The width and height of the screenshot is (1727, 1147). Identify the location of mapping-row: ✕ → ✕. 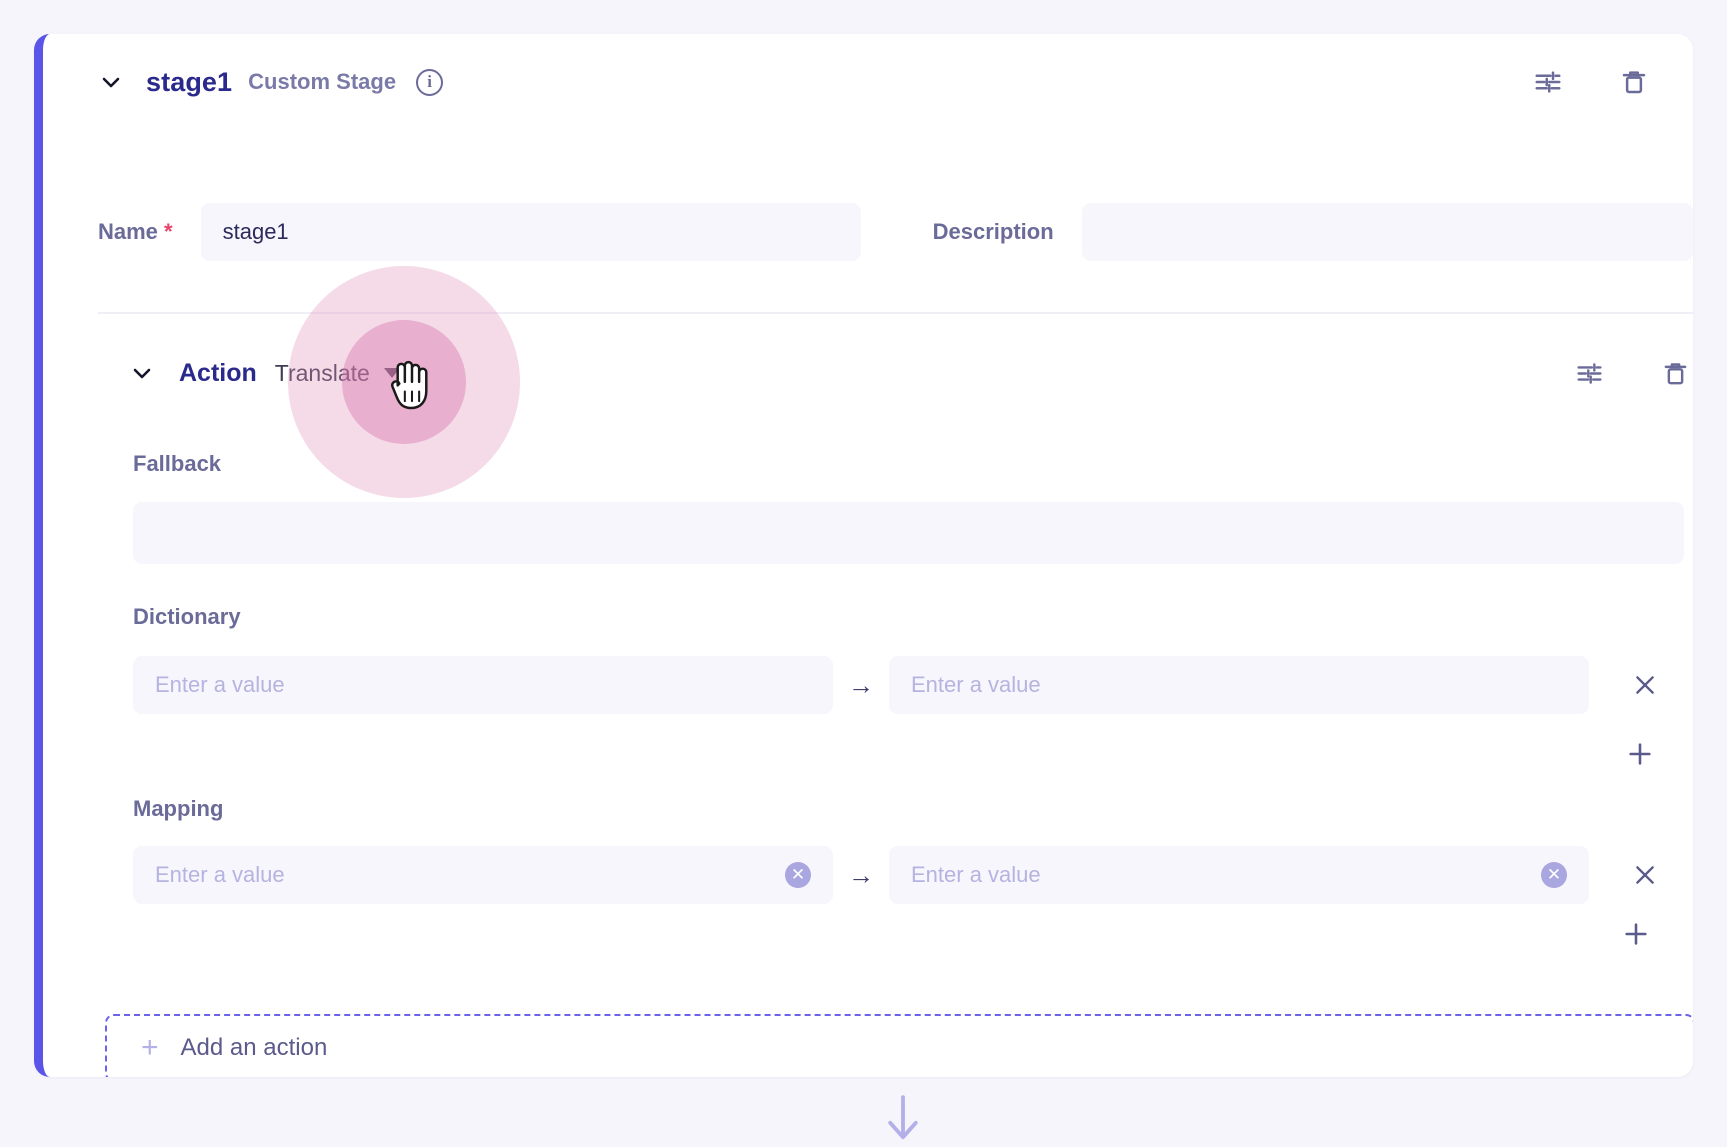
(913, 875).